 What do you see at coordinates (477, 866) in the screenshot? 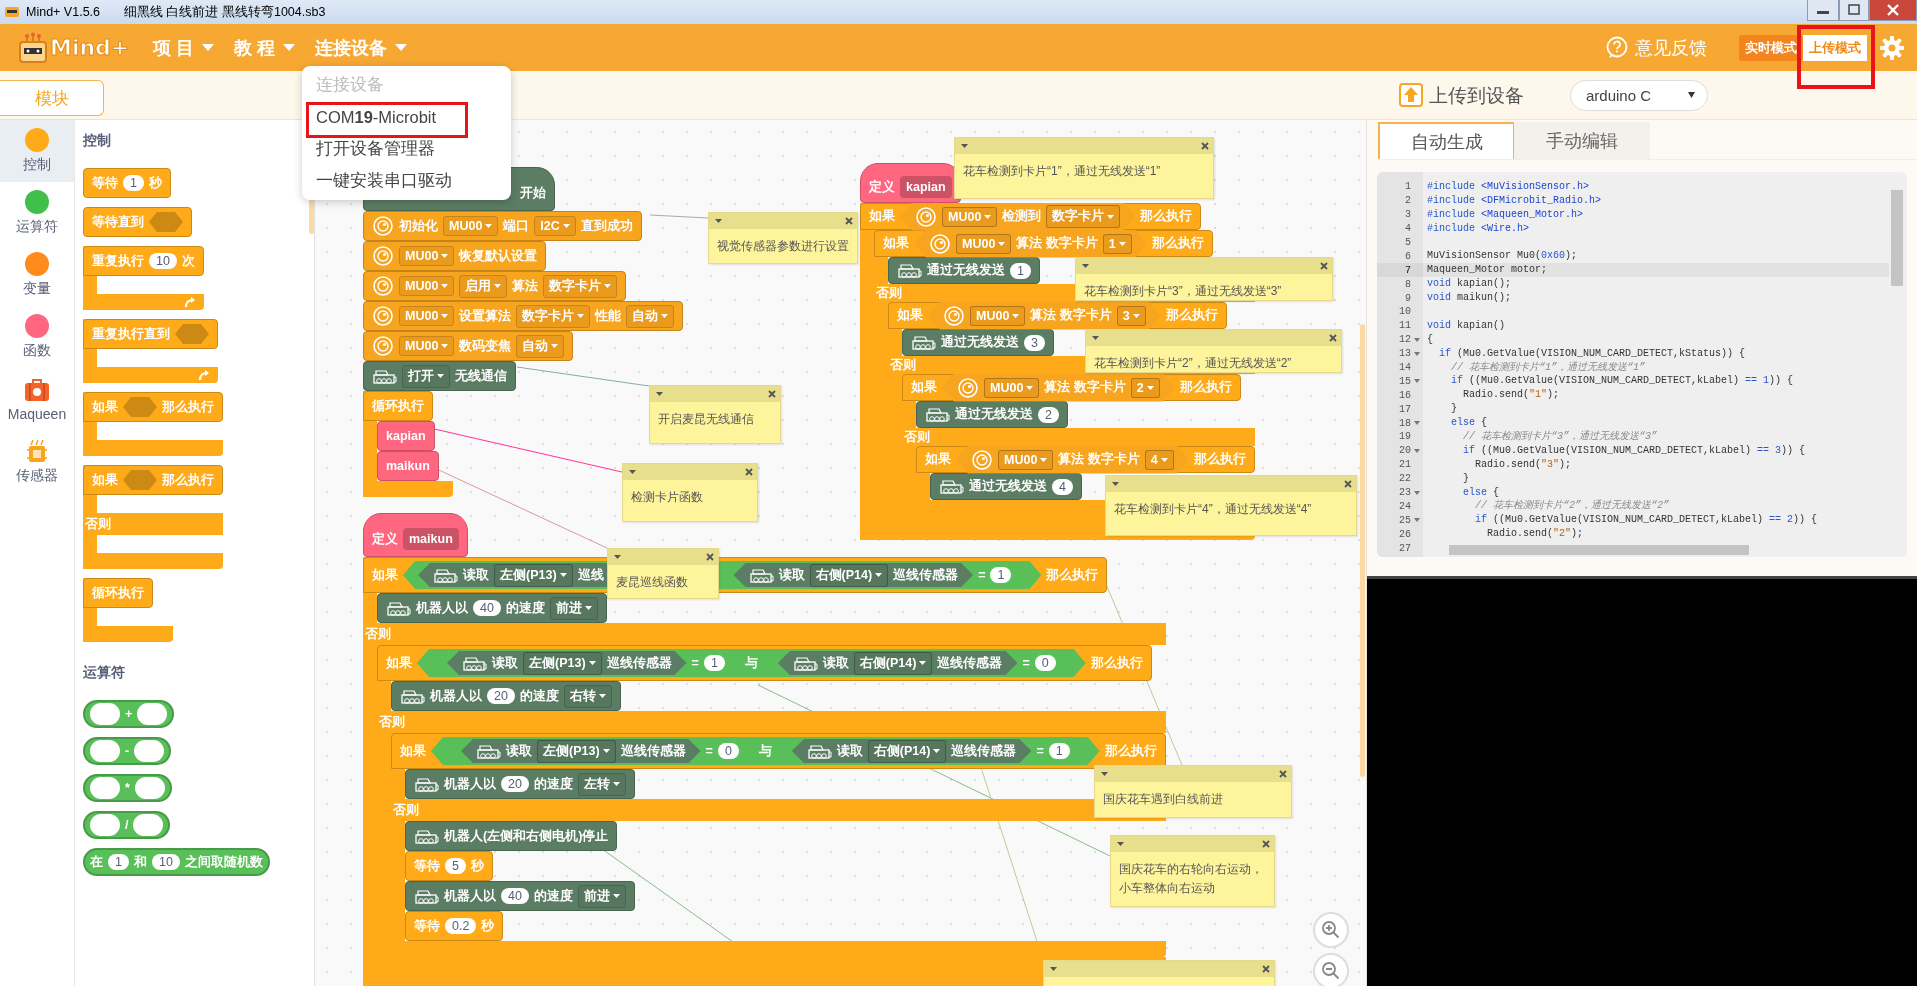
I see `block-label: 秒` at bounding box center [477, 866].